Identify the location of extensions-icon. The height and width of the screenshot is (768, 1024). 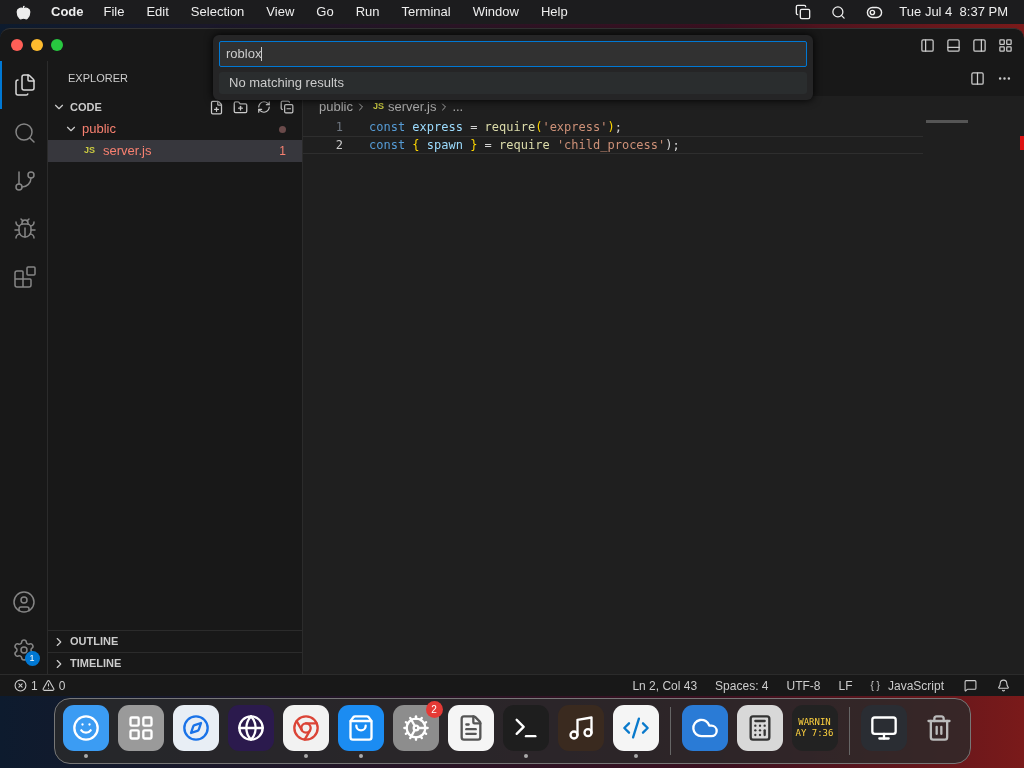
(24, 277).